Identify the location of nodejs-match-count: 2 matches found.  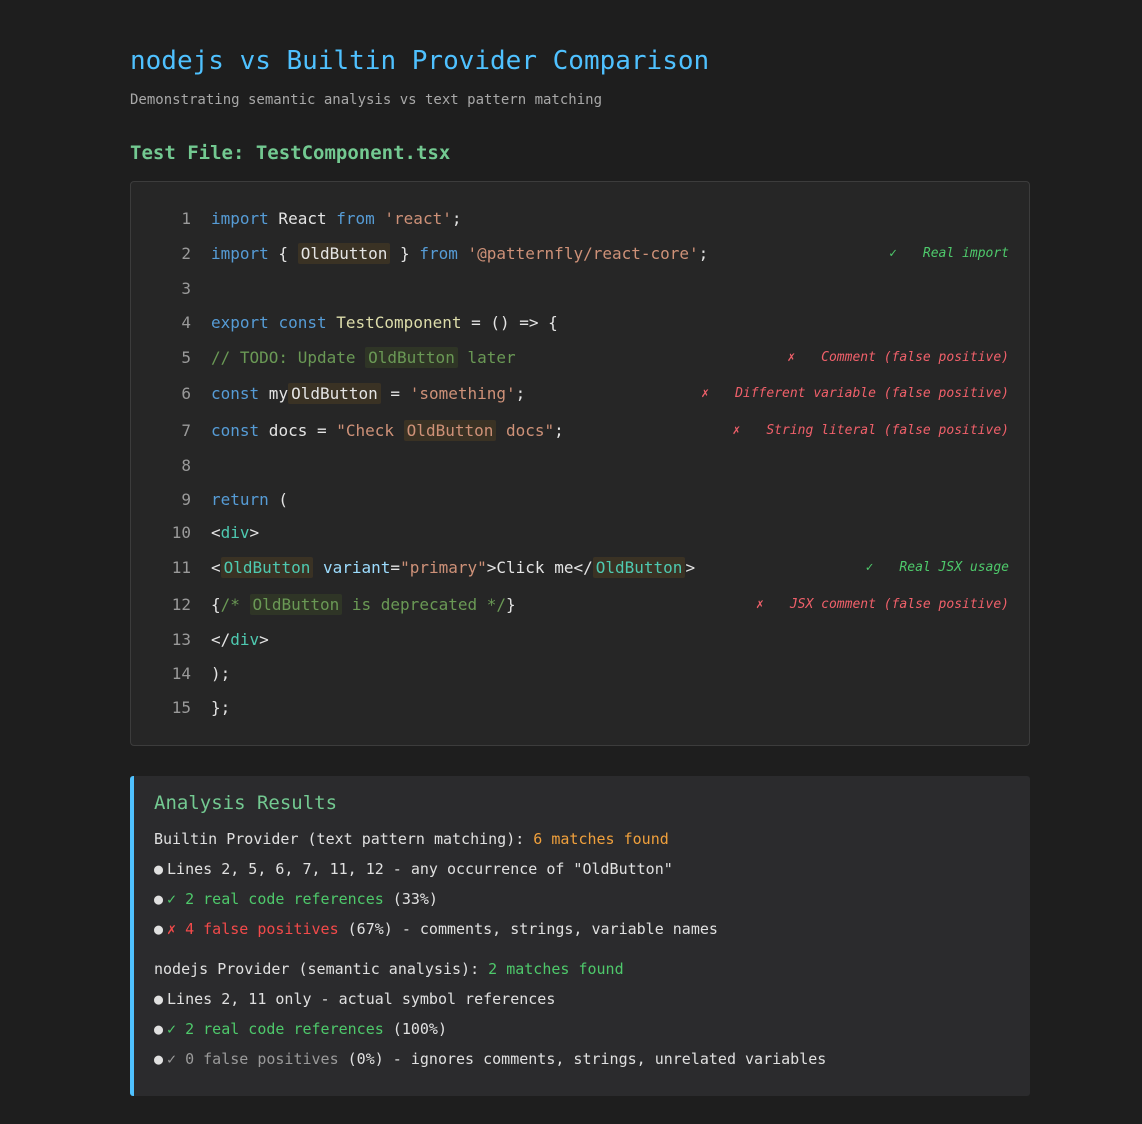
(556, 969).